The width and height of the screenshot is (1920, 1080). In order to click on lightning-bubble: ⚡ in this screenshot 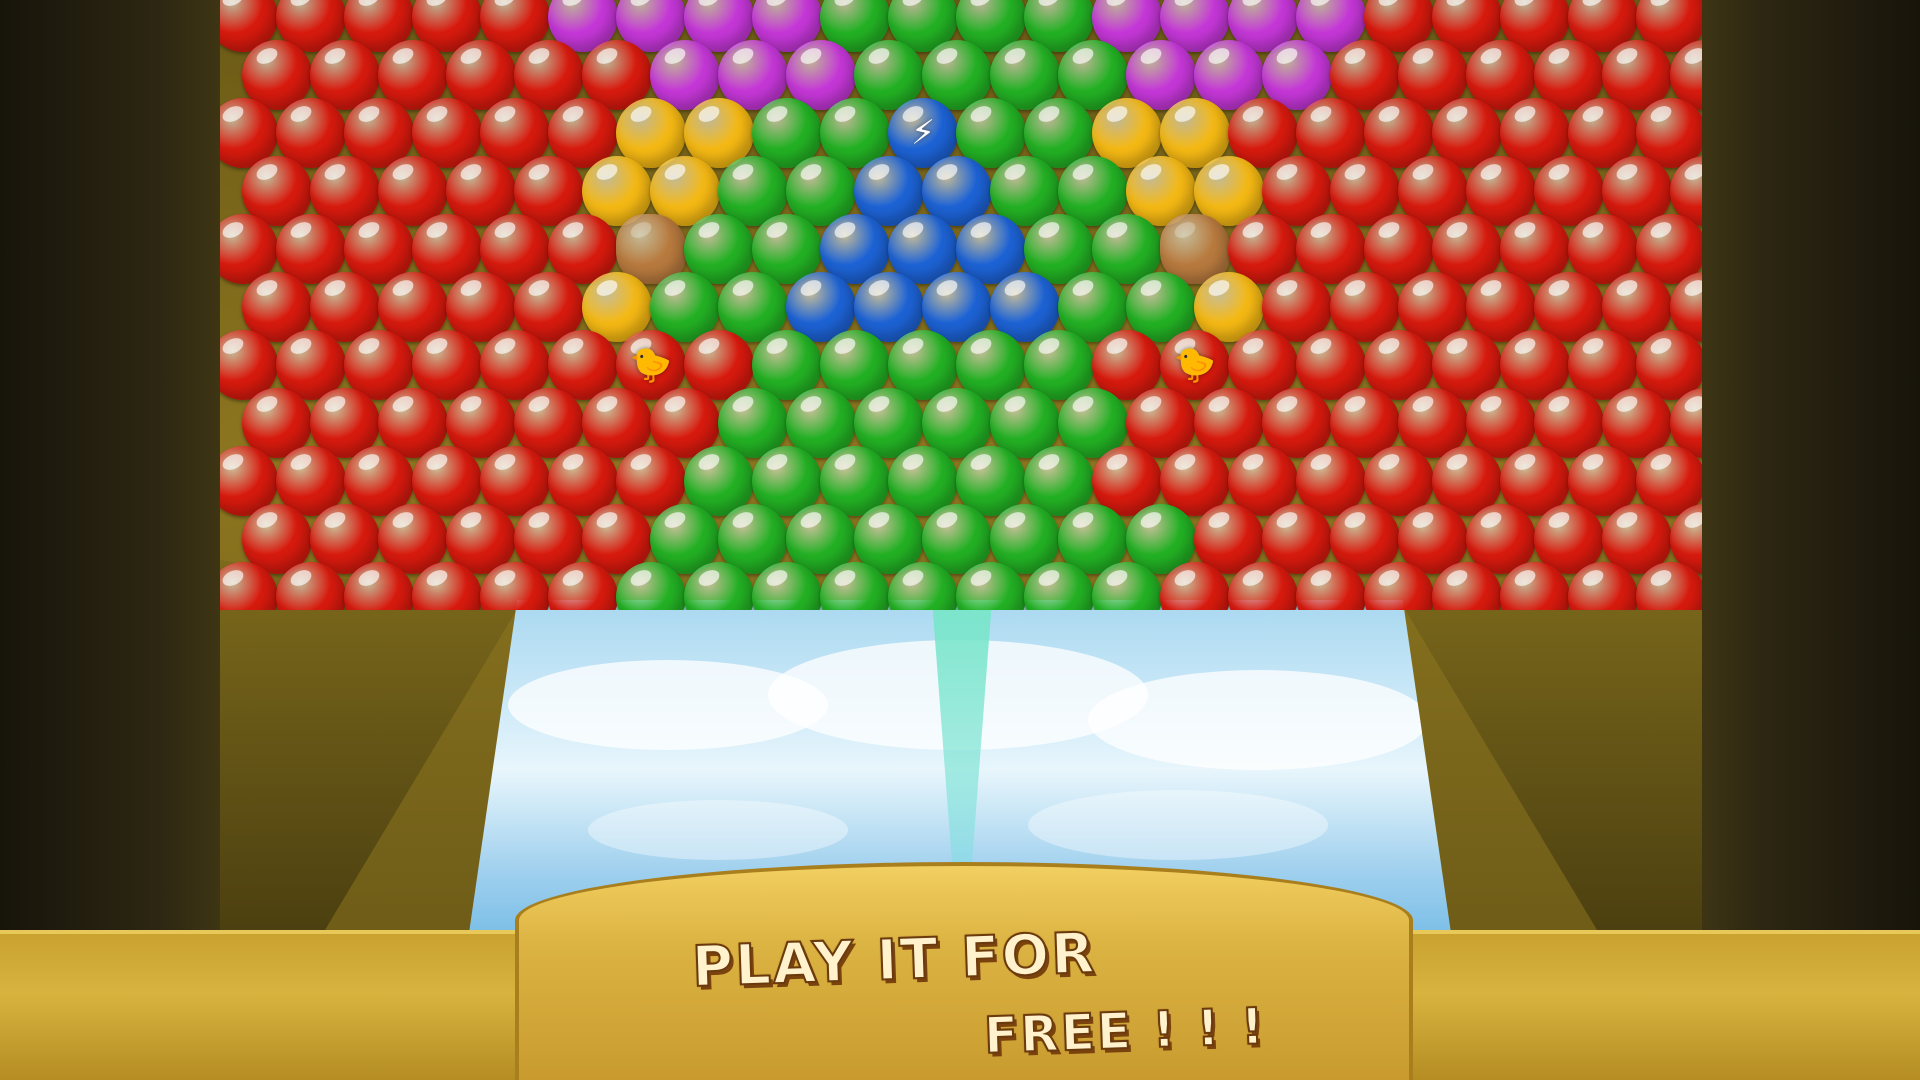, I will do `click(923, 133)`.